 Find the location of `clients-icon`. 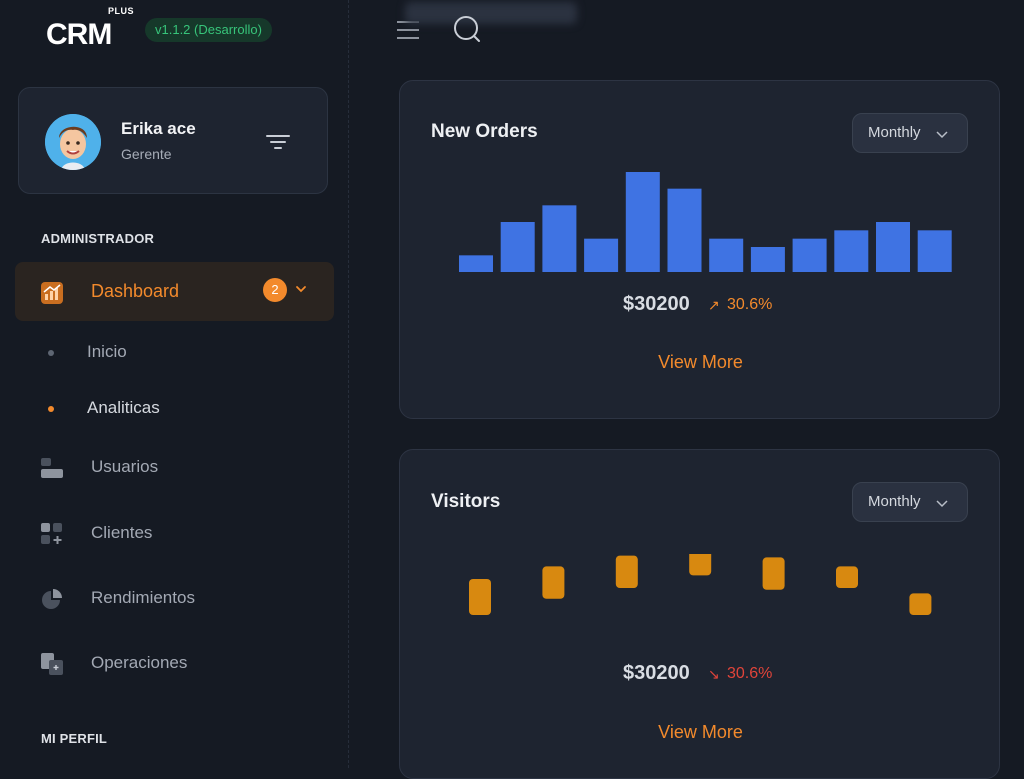

clients-icon is located at coordinates (51, 533).